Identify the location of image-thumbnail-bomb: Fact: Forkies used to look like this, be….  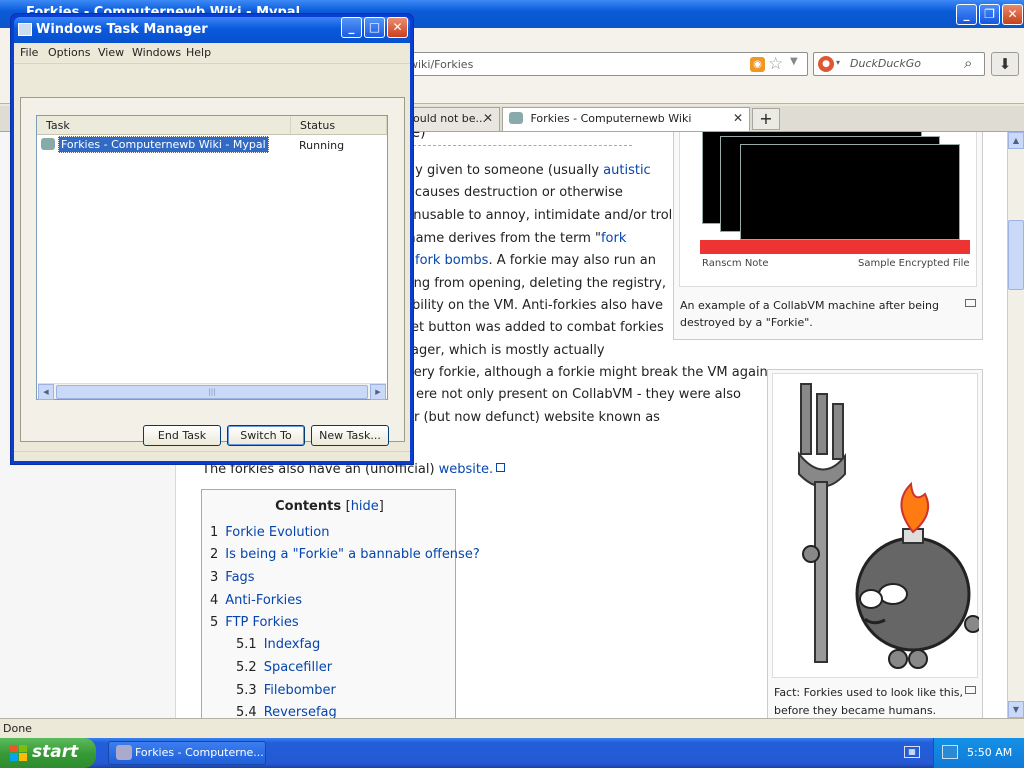
(875, 543).